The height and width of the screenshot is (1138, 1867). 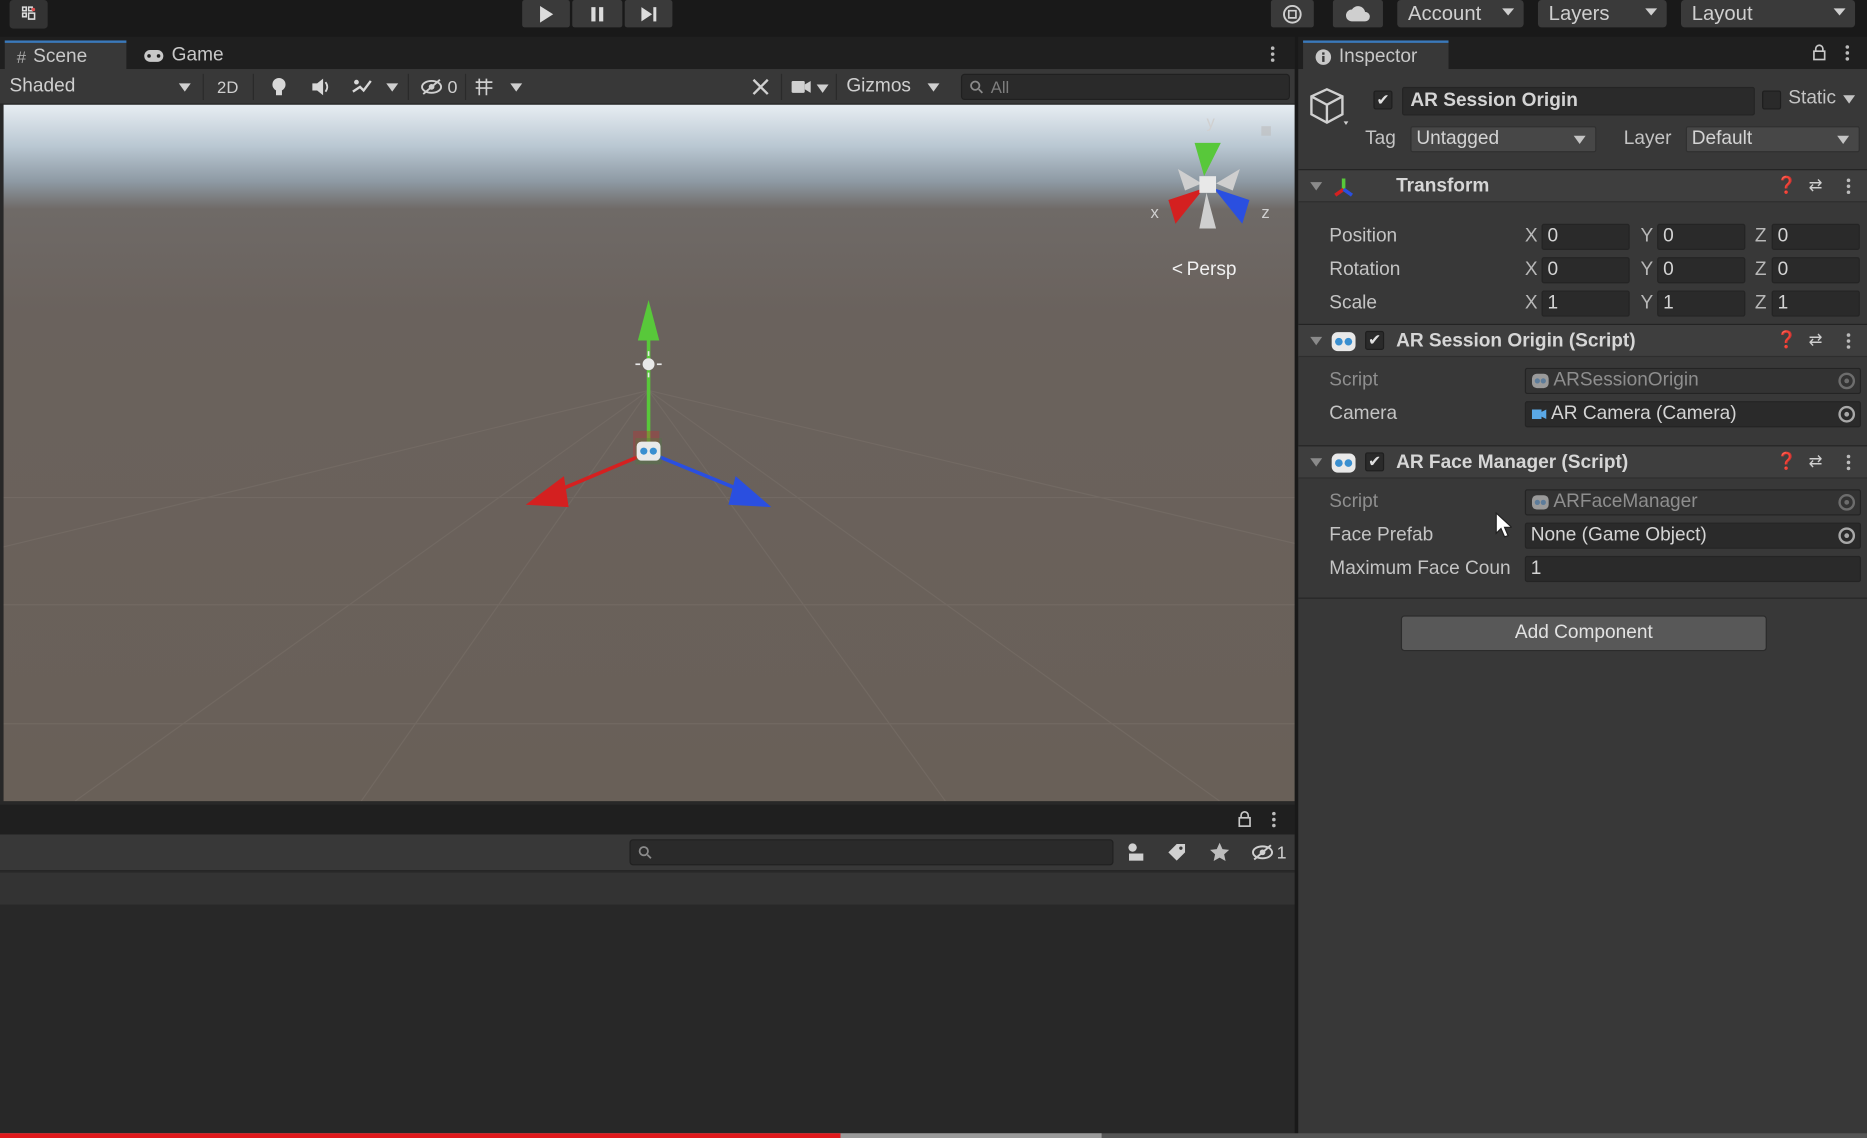 I want to click on tab-game: Game, so click(x=184, y=55).